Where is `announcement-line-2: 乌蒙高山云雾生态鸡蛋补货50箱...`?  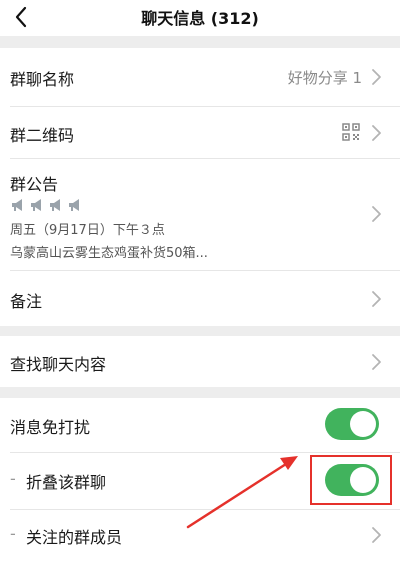
announcement-line-2: 乌蒙高山云雾生态鸡蛋补货50箱... is located at coordinates (109, 253).